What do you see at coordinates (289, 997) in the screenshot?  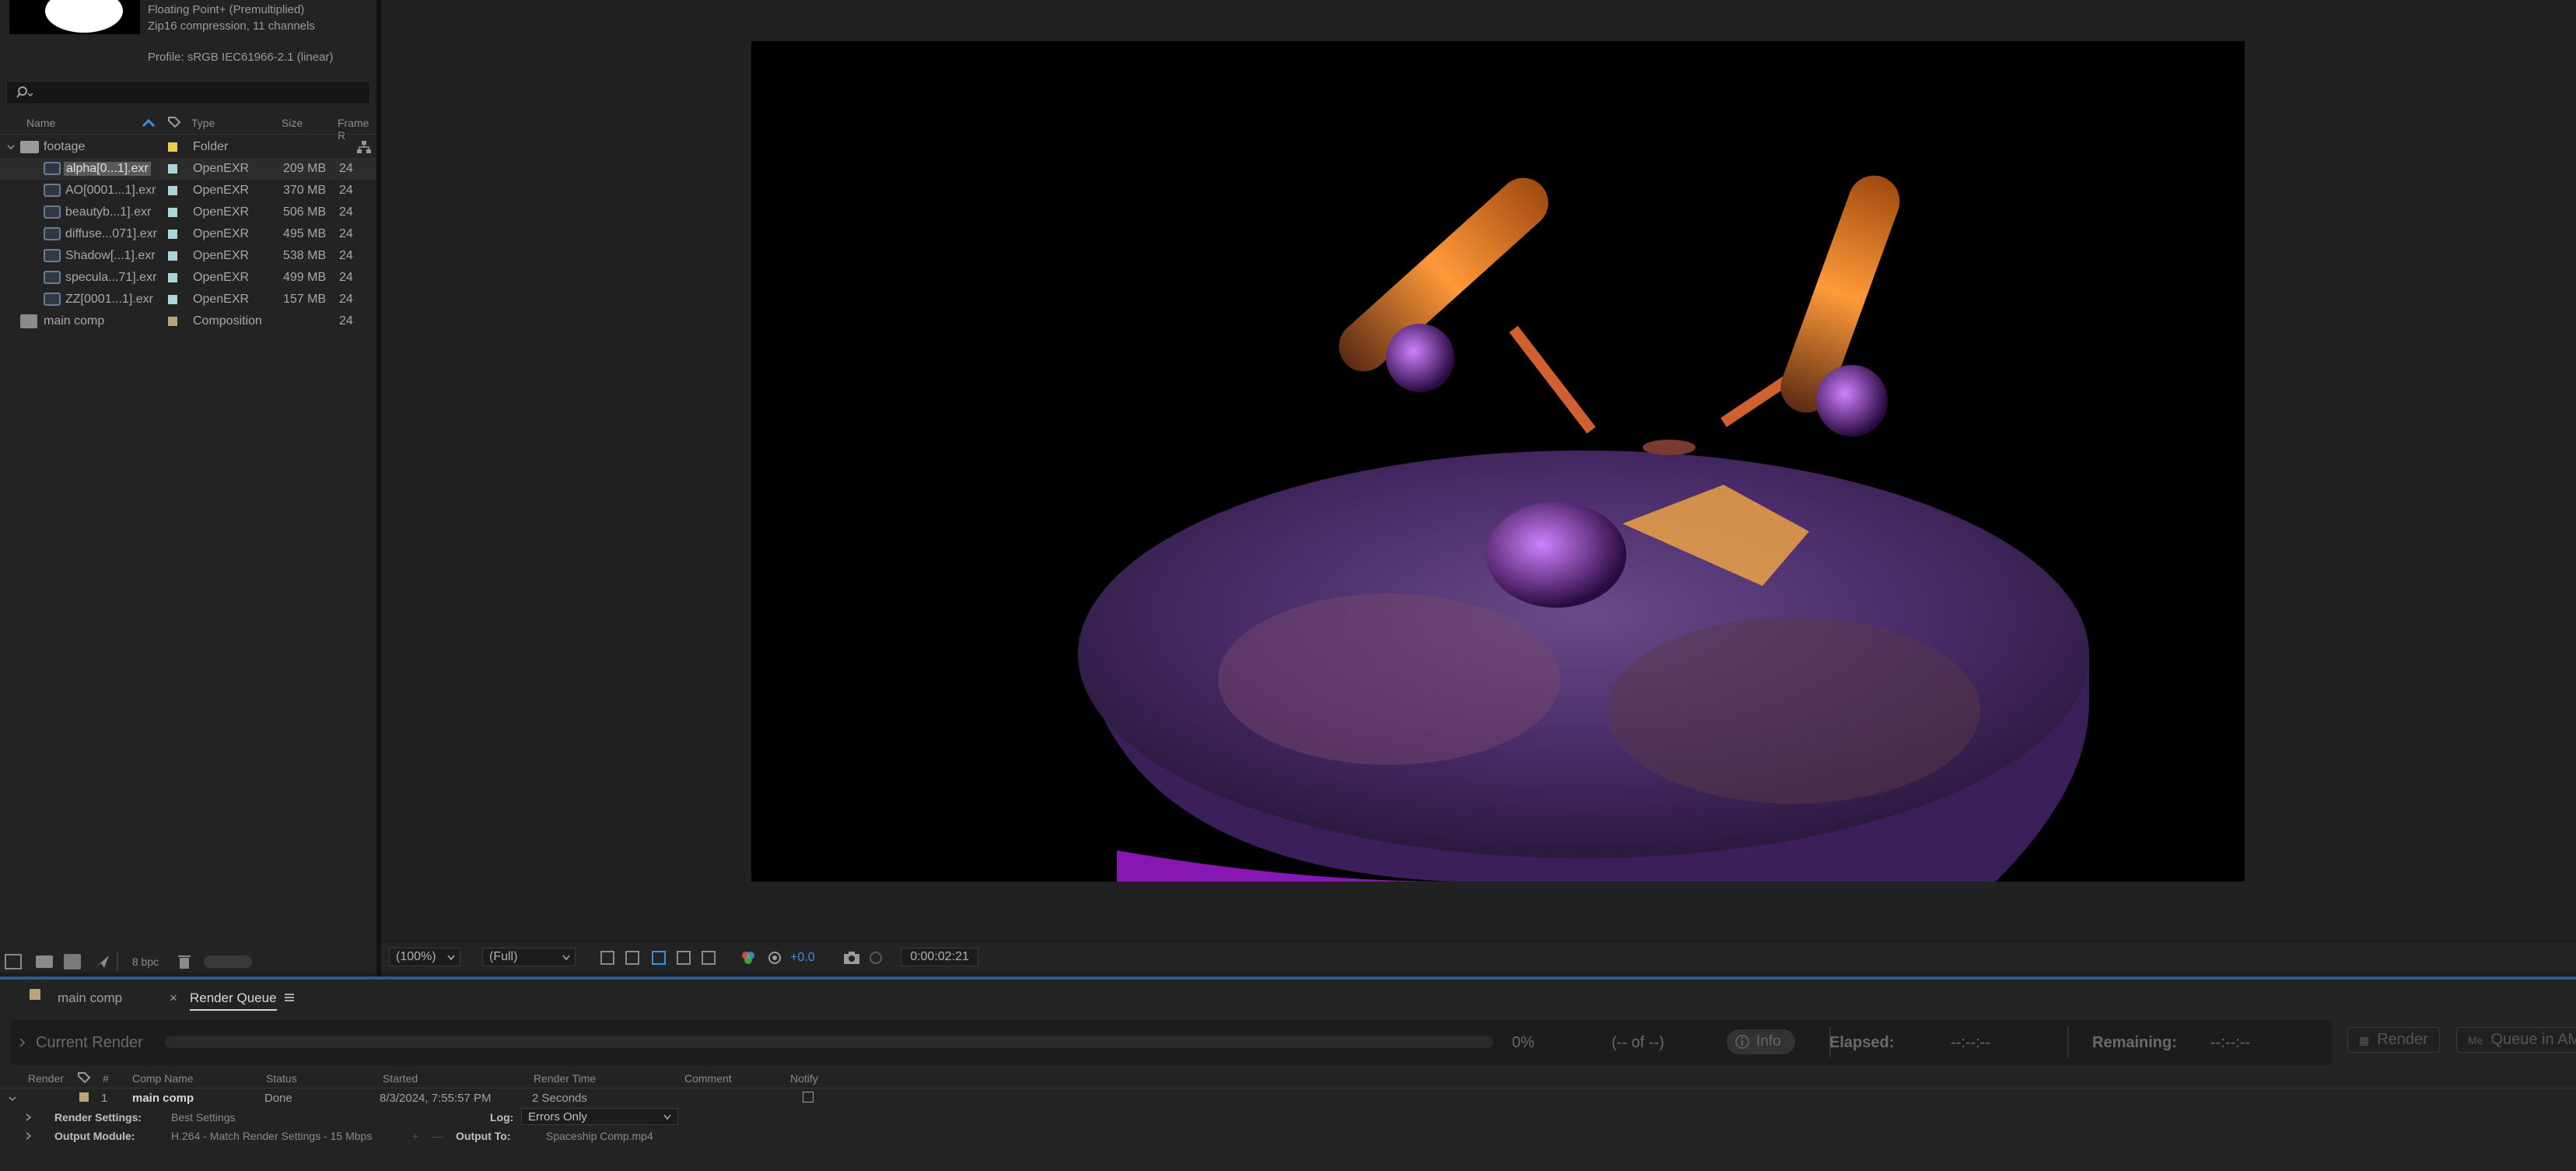 I see `panel-menu-icon` at bounding box center [289, 997].